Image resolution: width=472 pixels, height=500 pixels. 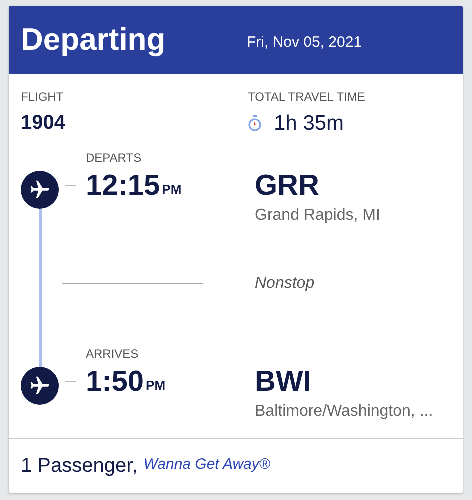 I want to click on passenger-count: 1 Passenger,, so click(x=79, y=466).